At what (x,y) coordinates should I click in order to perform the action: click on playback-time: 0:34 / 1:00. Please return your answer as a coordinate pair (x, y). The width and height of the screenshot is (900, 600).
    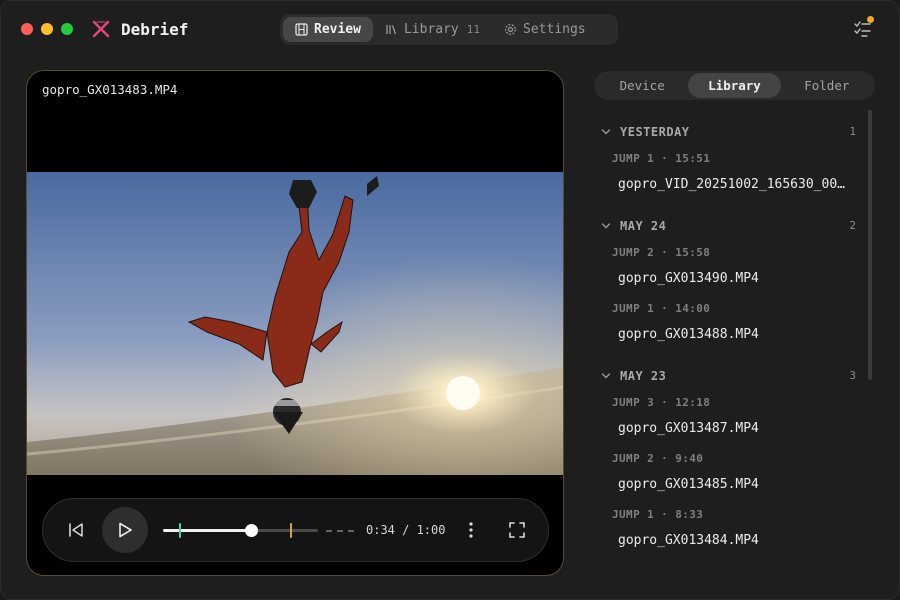
    Looking at the image, I should click on (406, 530).